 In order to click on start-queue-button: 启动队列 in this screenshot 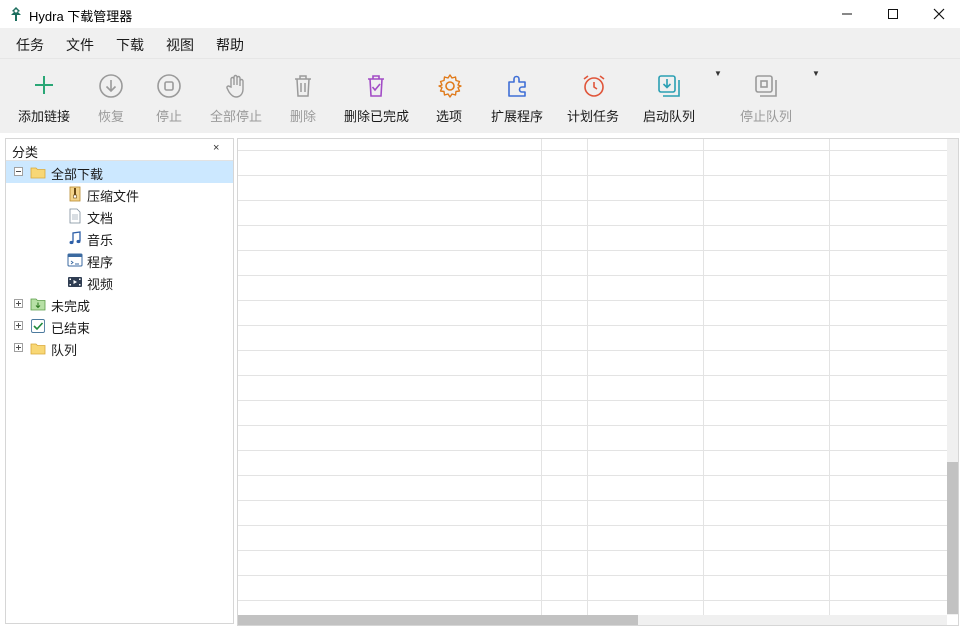, I will do `click(670, 95)`.